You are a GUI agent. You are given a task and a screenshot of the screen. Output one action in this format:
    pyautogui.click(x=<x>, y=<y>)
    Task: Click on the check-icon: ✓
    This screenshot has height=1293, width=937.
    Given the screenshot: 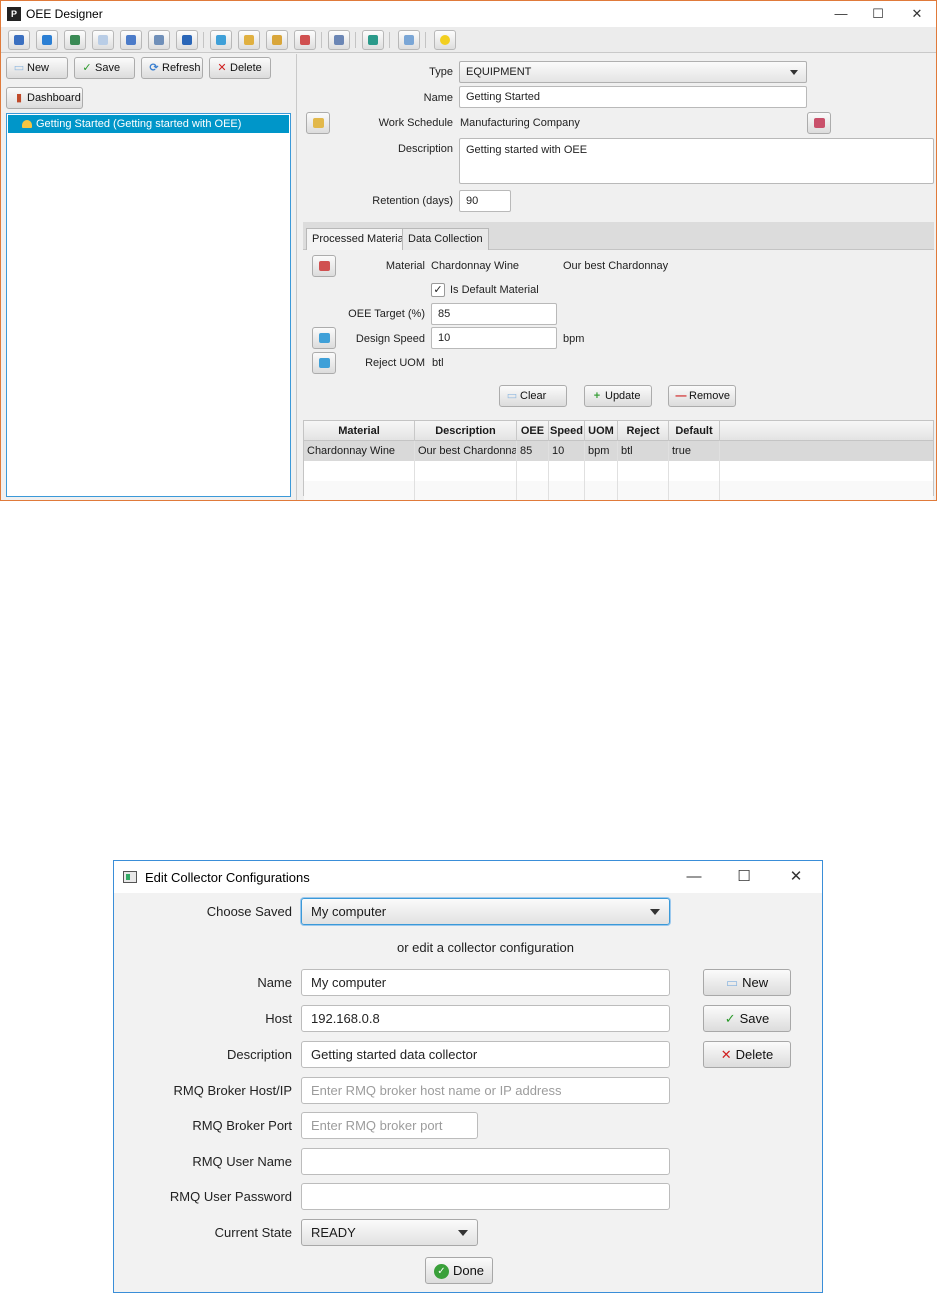 What is the action you would take?
    pyautogui.click(x=87, y=68)
    